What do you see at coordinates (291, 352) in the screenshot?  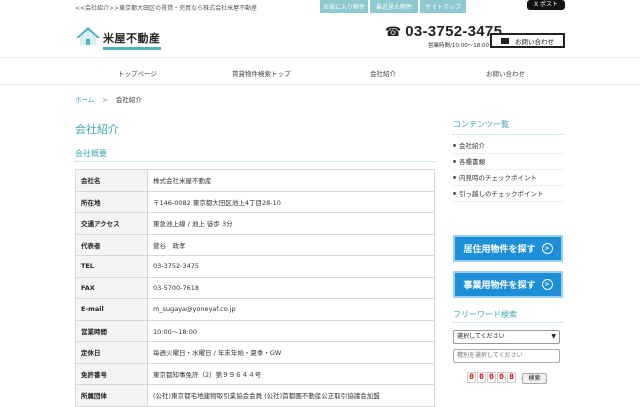 I see `row-value: 毎週火曜日・水曜日 / 年末年始・夏季・GW` at bounding box center [291, 352].